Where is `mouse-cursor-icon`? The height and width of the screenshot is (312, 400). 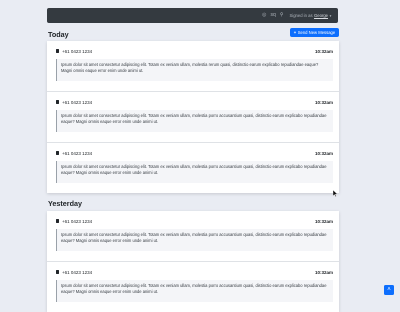 mouse-cursor-icon is located at coordinates (335, 193).